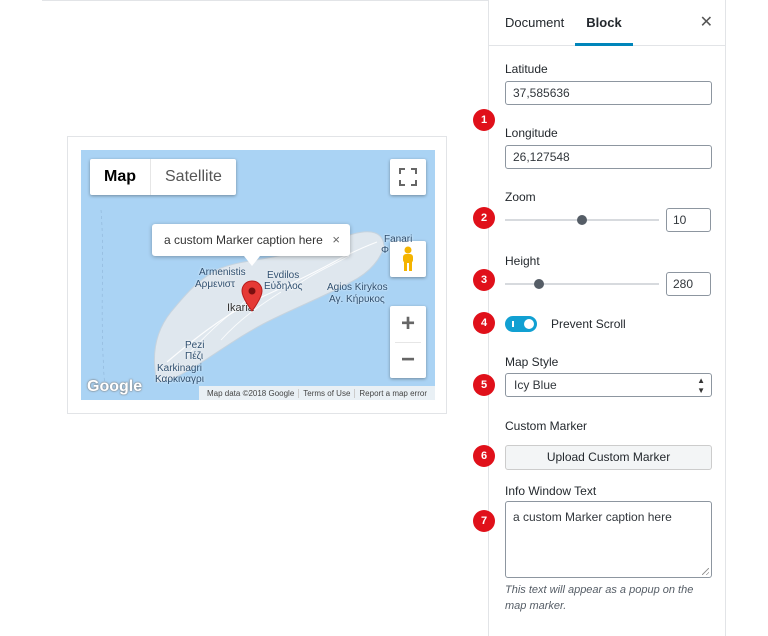 This screenshot has height=636, width=768. Describe the element at coordinates (484, 521) in the screenshot. I see `callout-badge-7: 7` at that location.